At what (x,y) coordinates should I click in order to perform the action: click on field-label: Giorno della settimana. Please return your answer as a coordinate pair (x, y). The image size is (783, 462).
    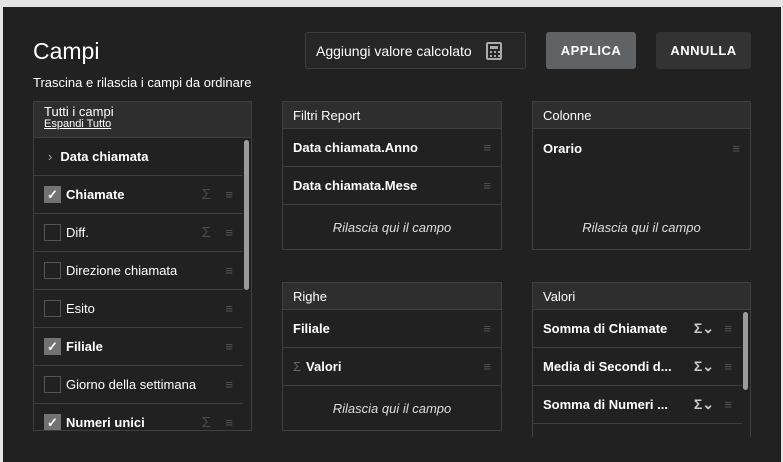
    Looking at the image, I should click on (131, 384).